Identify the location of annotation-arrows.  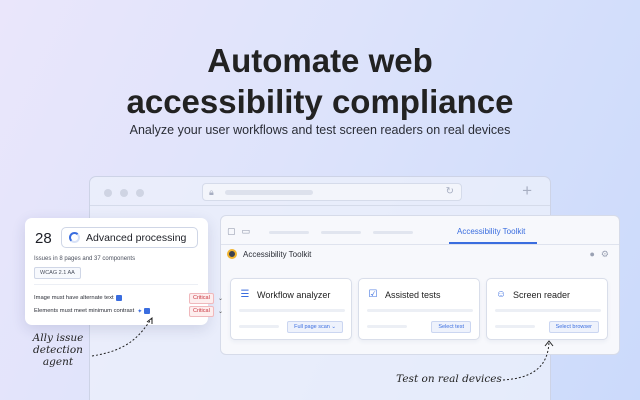
(322, 348).